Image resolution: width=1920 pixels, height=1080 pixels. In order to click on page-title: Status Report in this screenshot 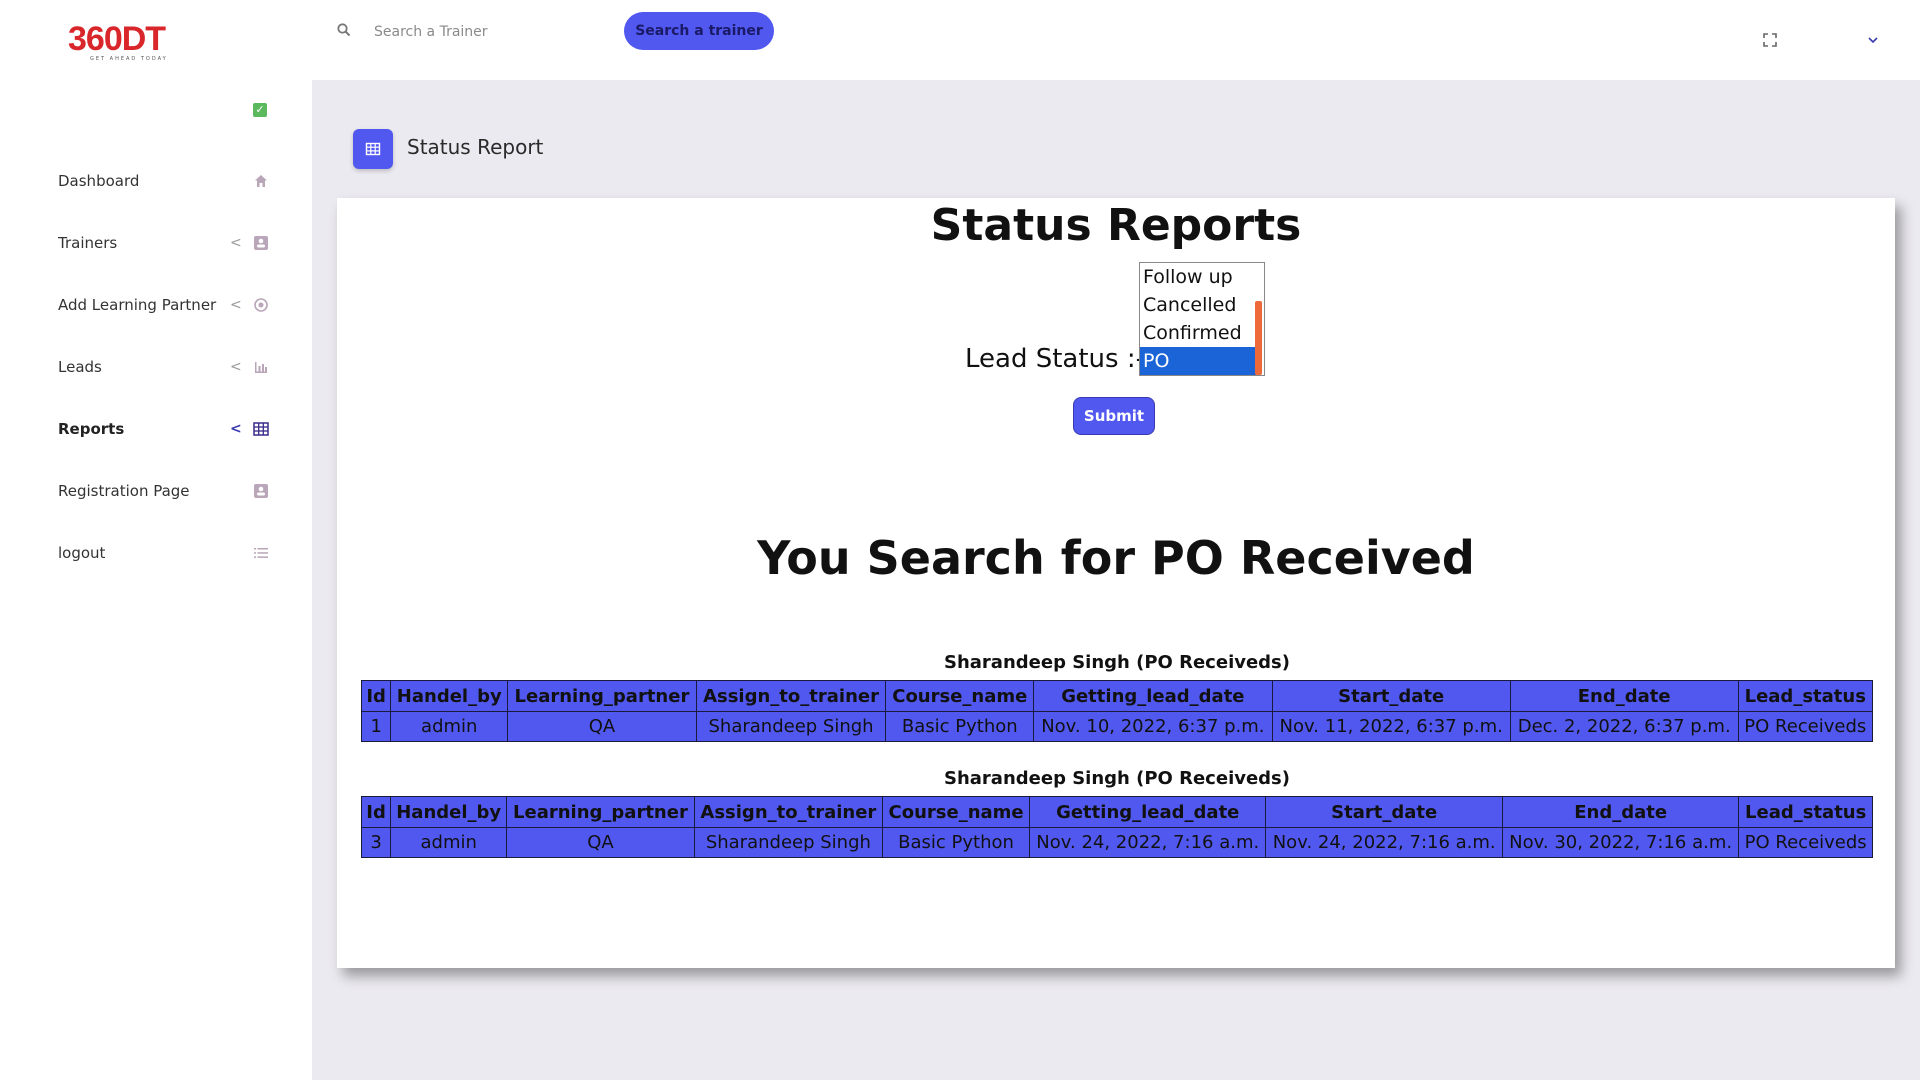, I will do `click(475, 147)`.